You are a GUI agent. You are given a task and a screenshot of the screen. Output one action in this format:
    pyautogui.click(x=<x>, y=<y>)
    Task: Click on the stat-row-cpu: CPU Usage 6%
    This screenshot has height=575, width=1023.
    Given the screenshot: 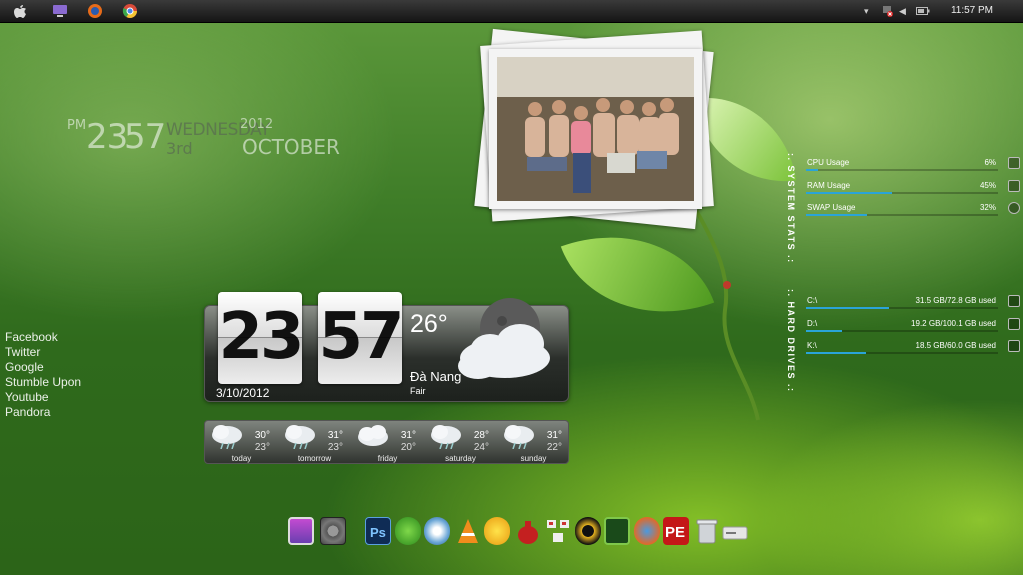 What is the action you would take?
    pyautogui.click(x=914, y=167)
    